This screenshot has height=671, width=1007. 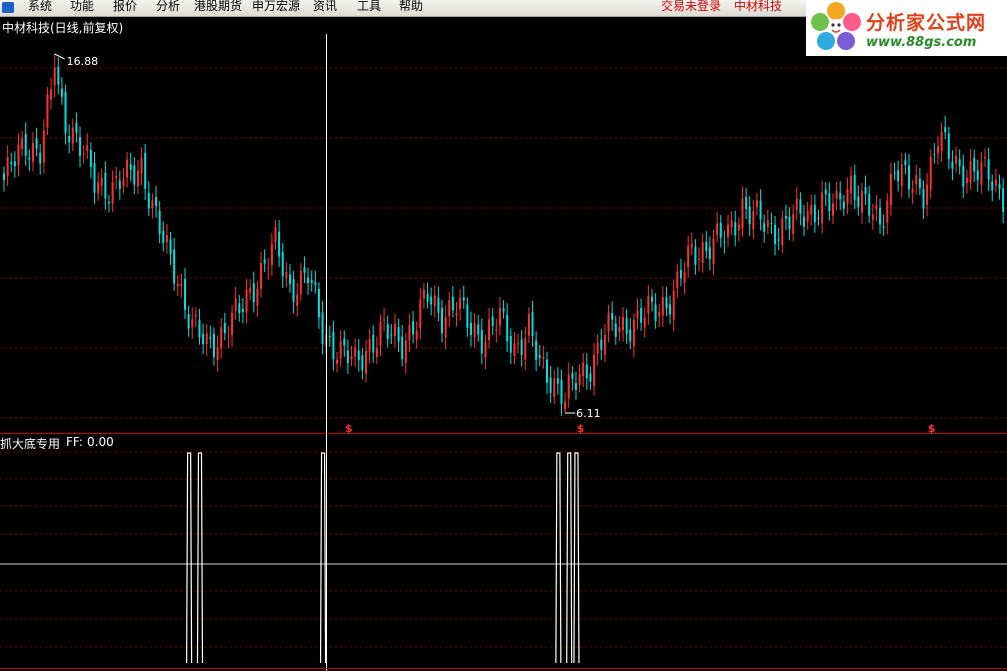 What do you see at coordinates (932, 428) in the screenshot?
I see `signal-marker: $` at bounding box center [932, 428].